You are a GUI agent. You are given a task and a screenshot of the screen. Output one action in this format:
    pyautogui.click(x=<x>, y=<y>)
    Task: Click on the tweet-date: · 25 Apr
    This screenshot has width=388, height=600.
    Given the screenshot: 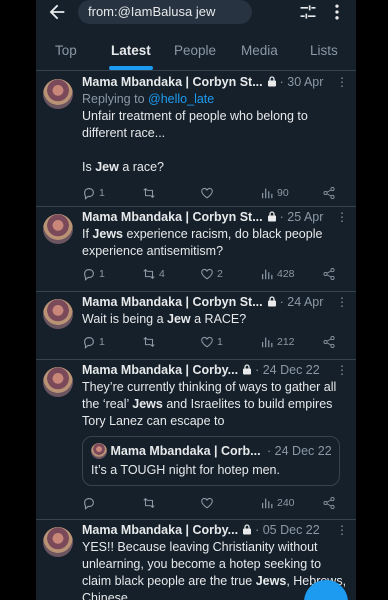 What is the action you would take?
    pyautogui.click(x=302, y=217)
    